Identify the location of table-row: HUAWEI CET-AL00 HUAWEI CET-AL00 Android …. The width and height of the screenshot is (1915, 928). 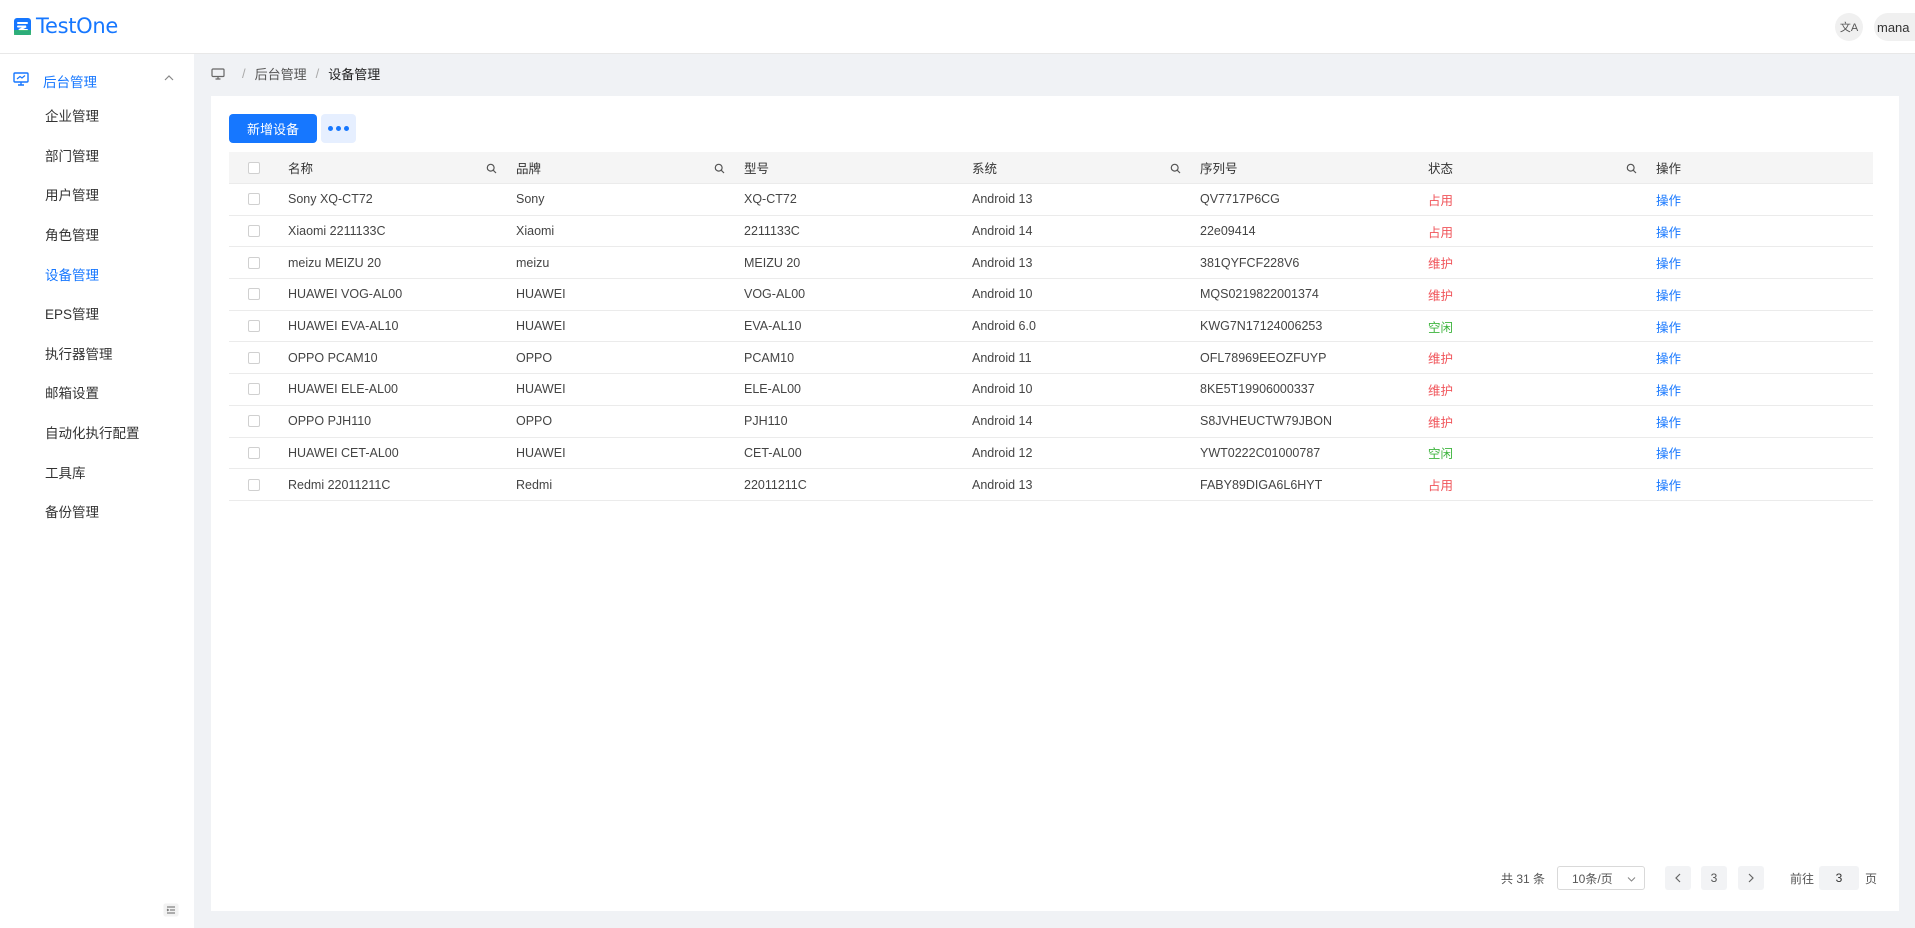
(1051, 454).